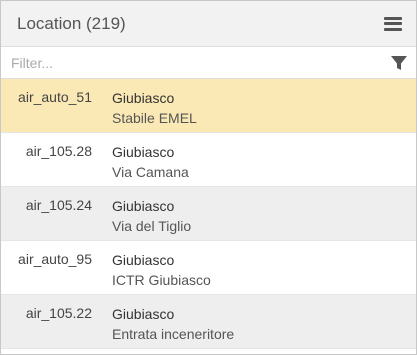  Describe the element at coordinates (71, 23) in the screenshot. I see `panel-title: Location (219)` at that location.